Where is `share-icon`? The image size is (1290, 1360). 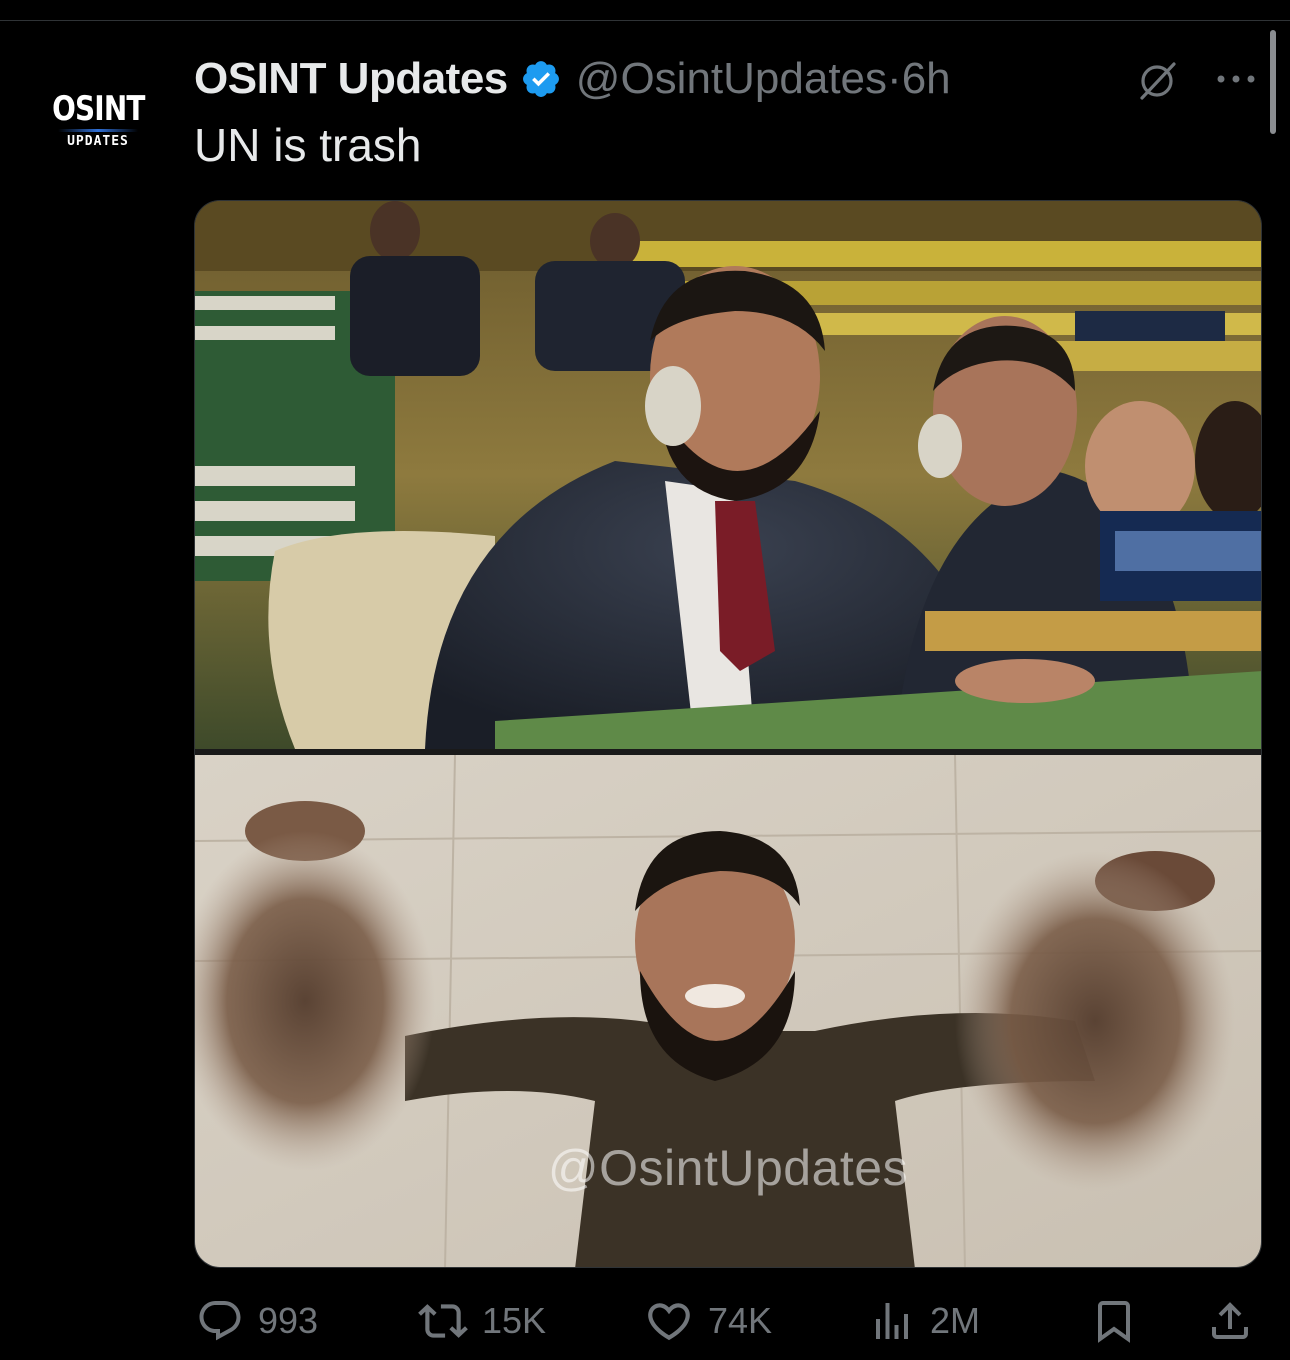
share-icon is located at coordinates (1230, 1320).